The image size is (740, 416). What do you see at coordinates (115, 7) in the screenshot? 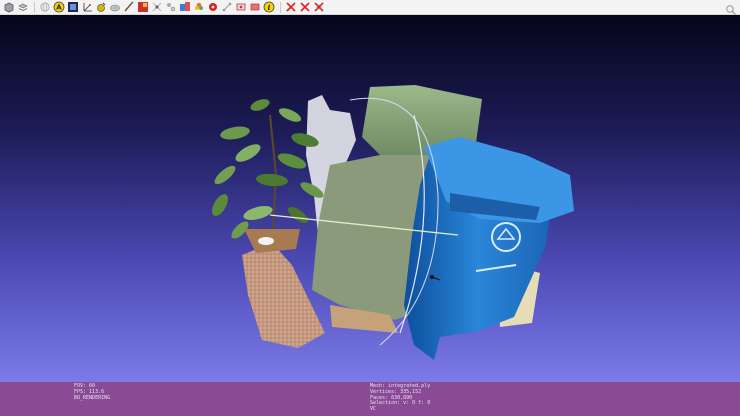
I see `mesh-icon` at bounding box center [115, 7].